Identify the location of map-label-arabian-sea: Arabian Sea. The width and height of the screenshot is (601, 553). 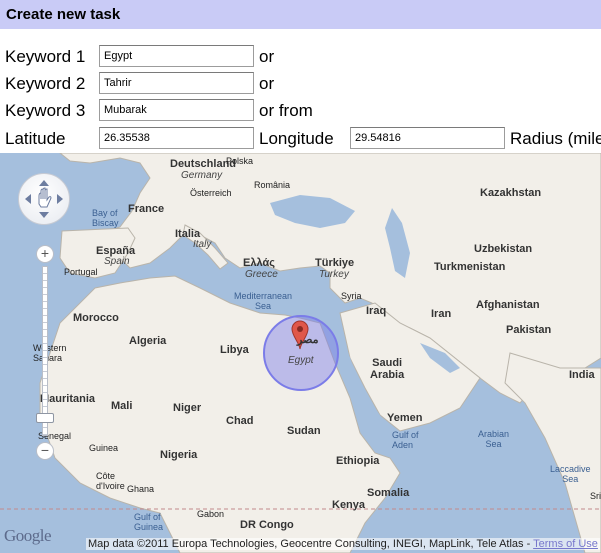
(494, 439).